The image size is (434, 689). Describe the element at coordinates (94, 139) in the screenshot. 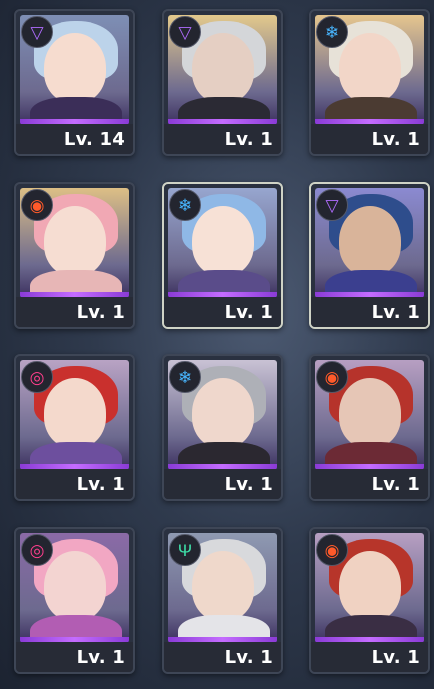

I see `level-label: Lv. 14` at that location.